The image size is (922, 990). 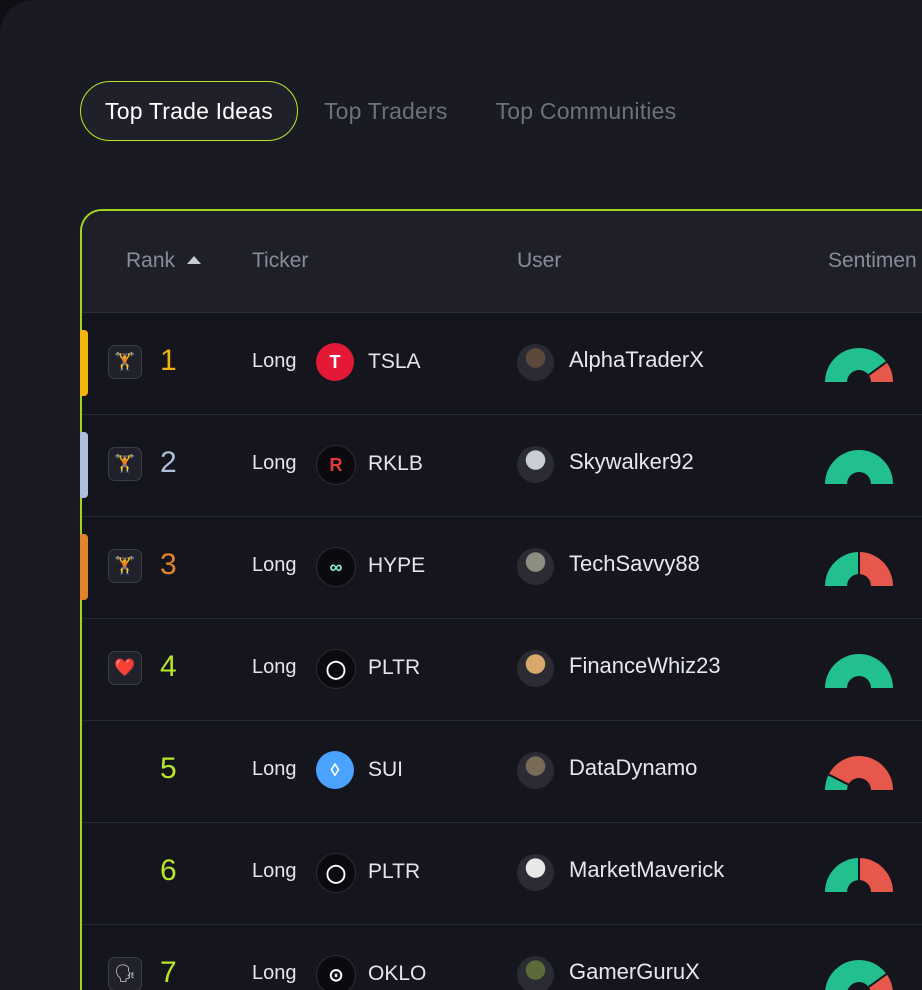 I want to click on badge-icon: 🗣, so click(x=125, y=973).